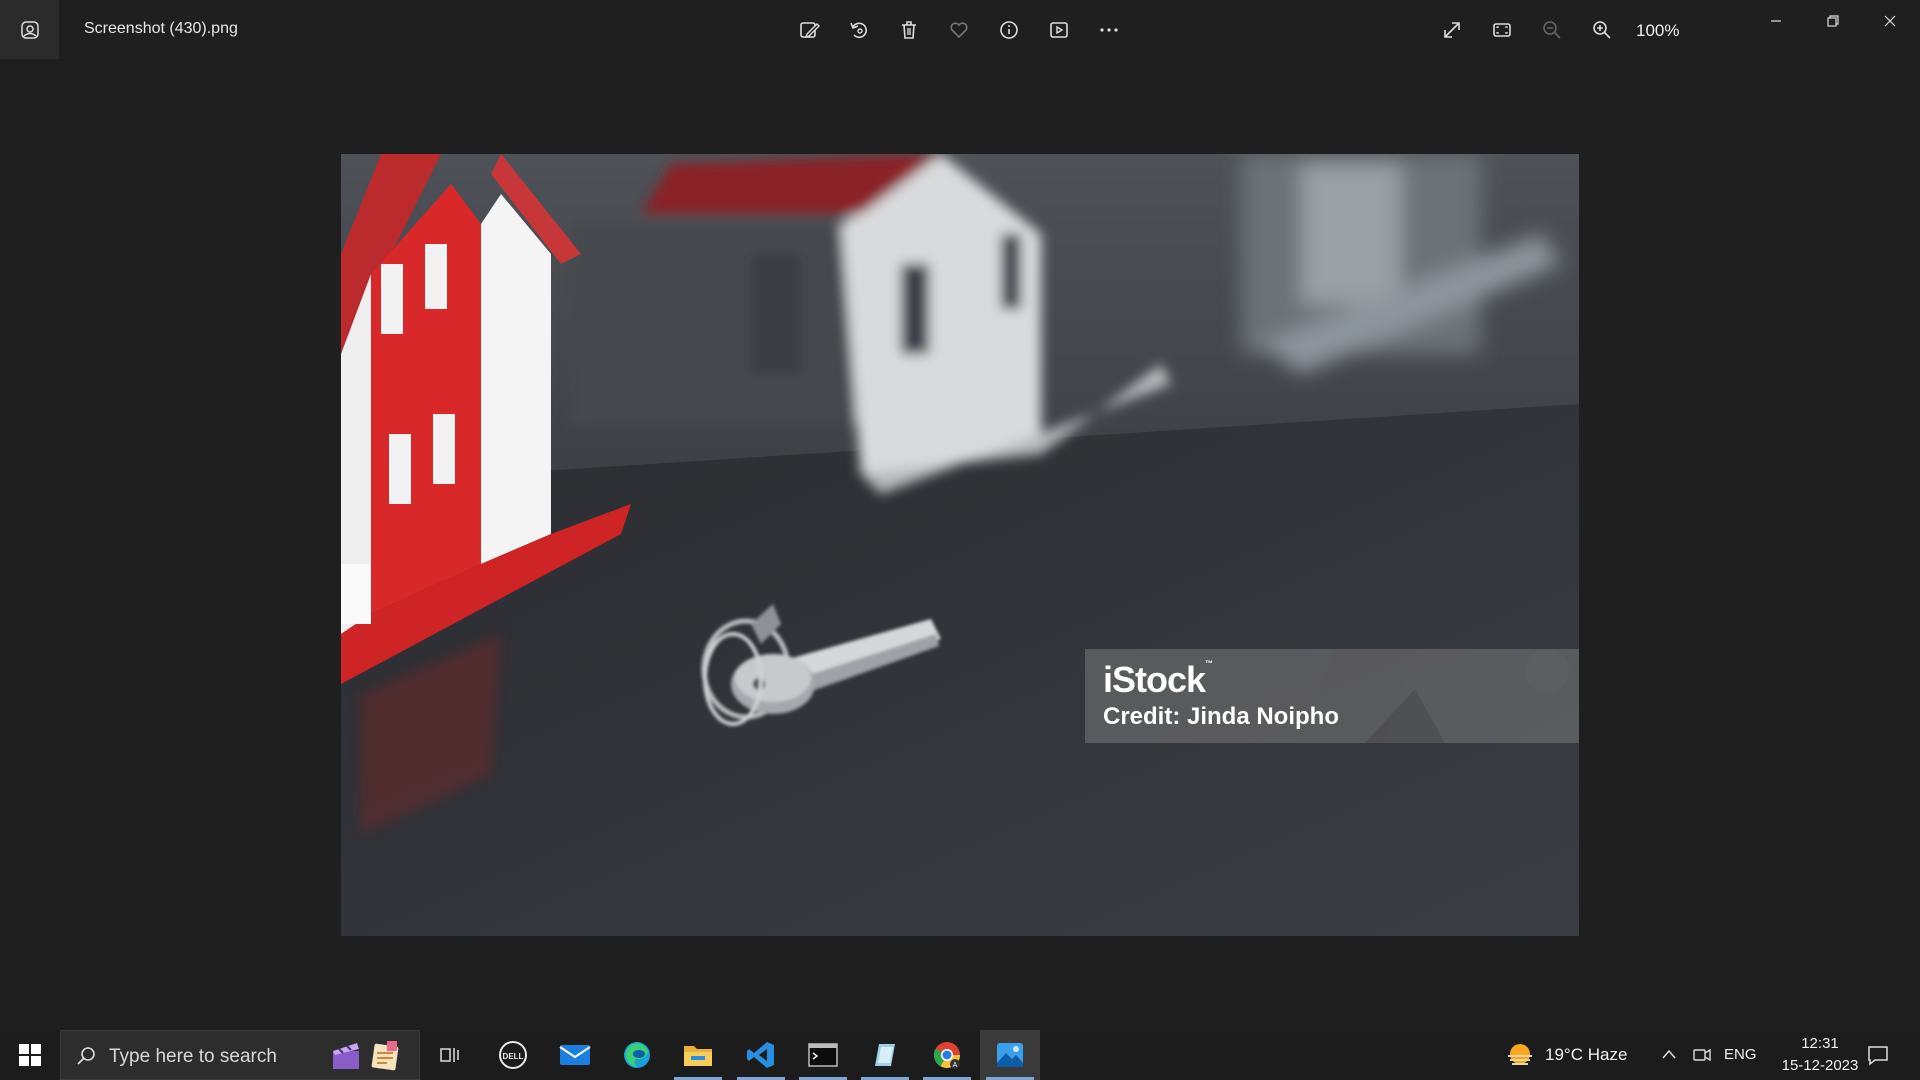  I want to click on photos-app-icon, so click(29, 29).